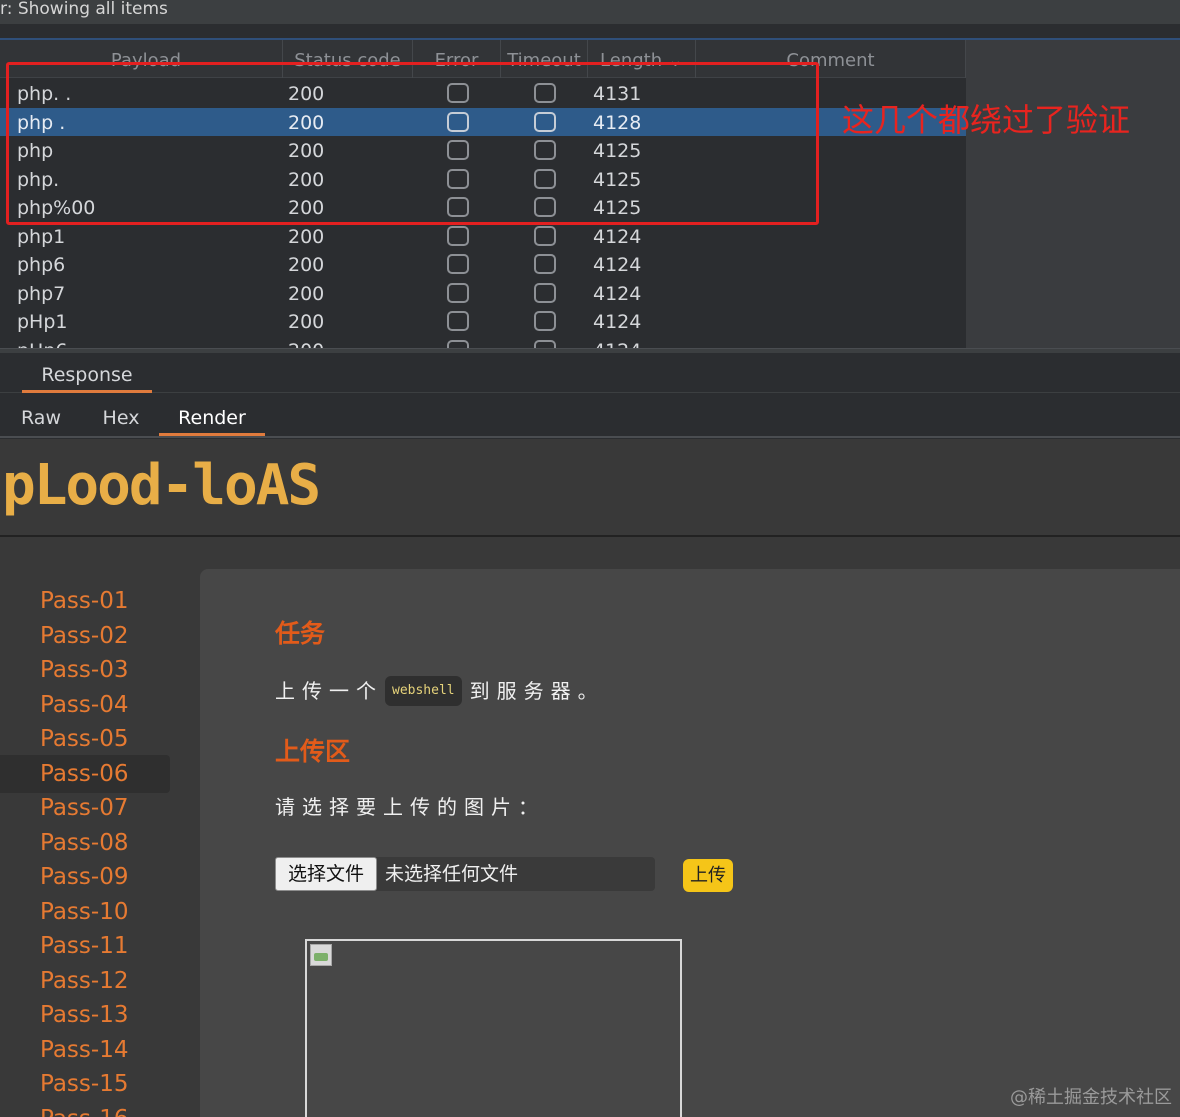 The height and width of the screenshot is (1117, 1180). Describe the element at coordinates (708, 875) in the screenshot. I see `upload-button: 上传` at that location.